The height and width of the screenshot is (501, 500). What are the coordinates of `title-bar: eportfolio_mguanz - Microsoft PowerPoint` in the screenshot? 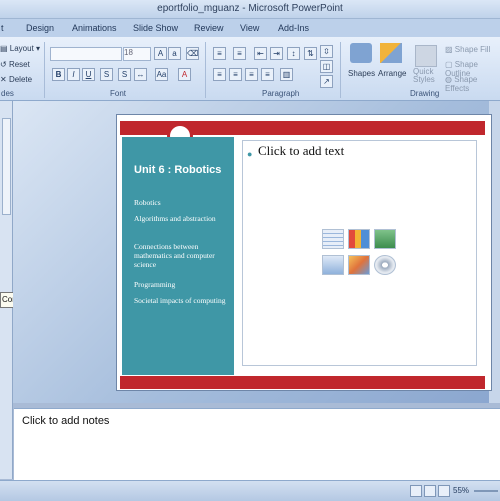 It's located at (250, 9).